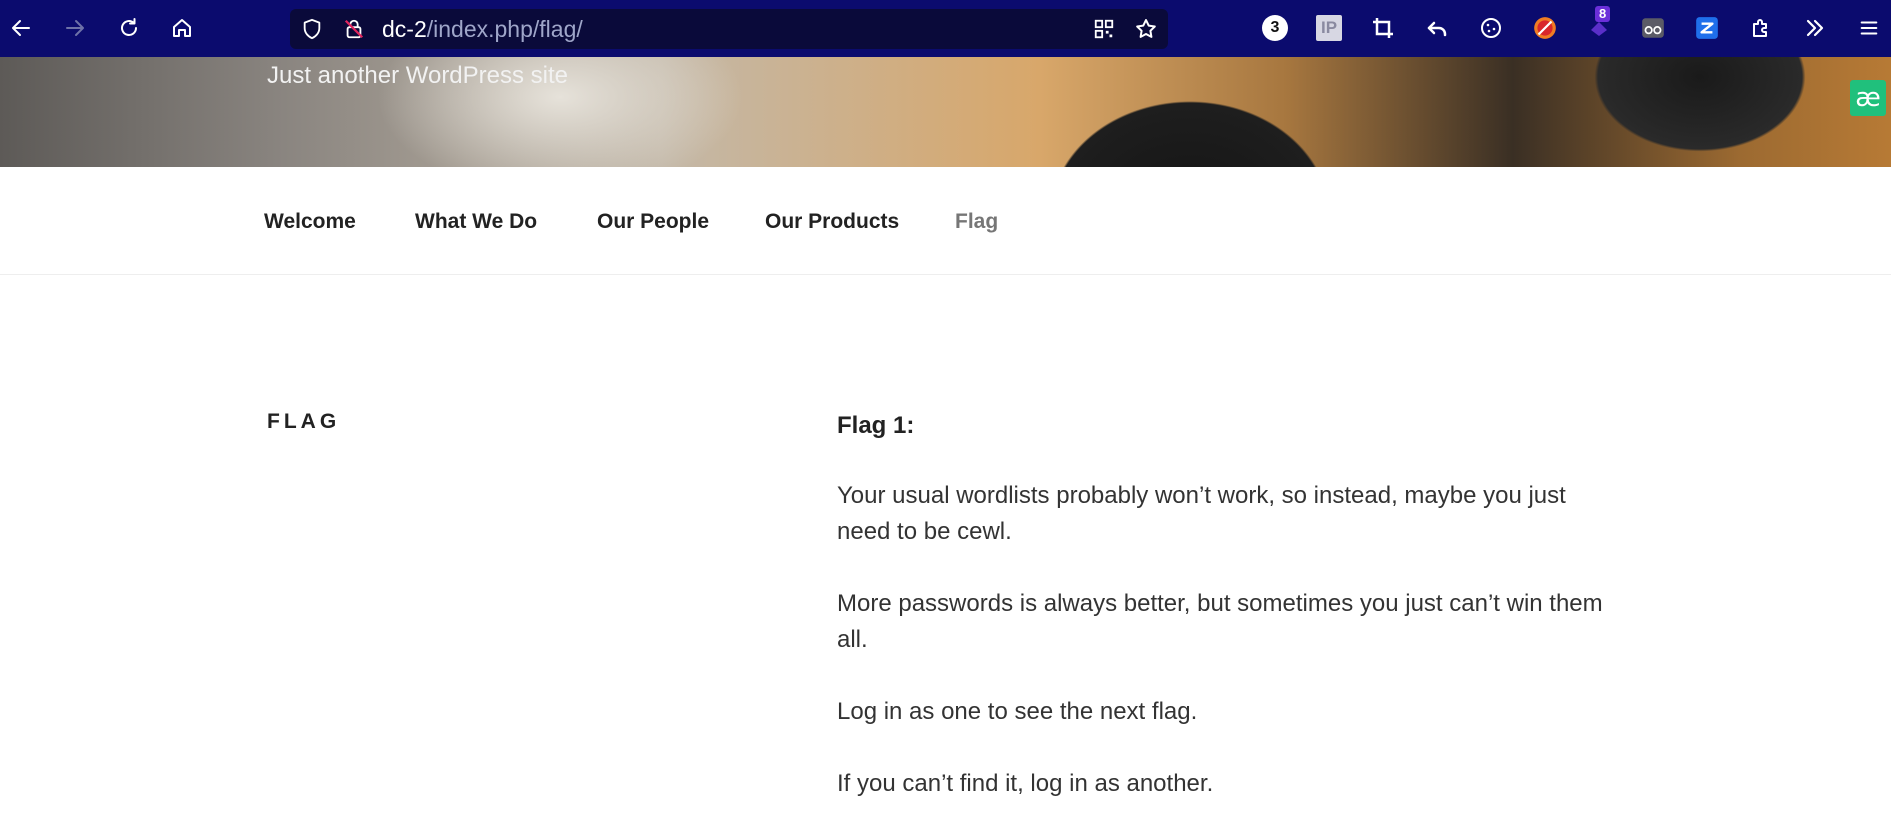  I want to click on blocked-icon, so click(1545, 28).